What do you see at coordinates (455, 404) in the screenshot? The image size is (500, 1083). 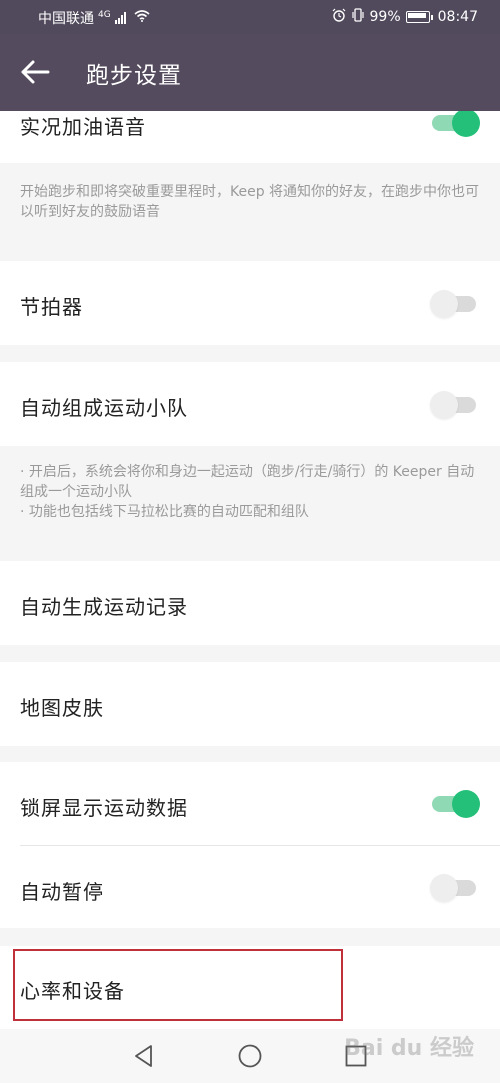 I see `auto-team-toggle` at bounding box center [455, 404].